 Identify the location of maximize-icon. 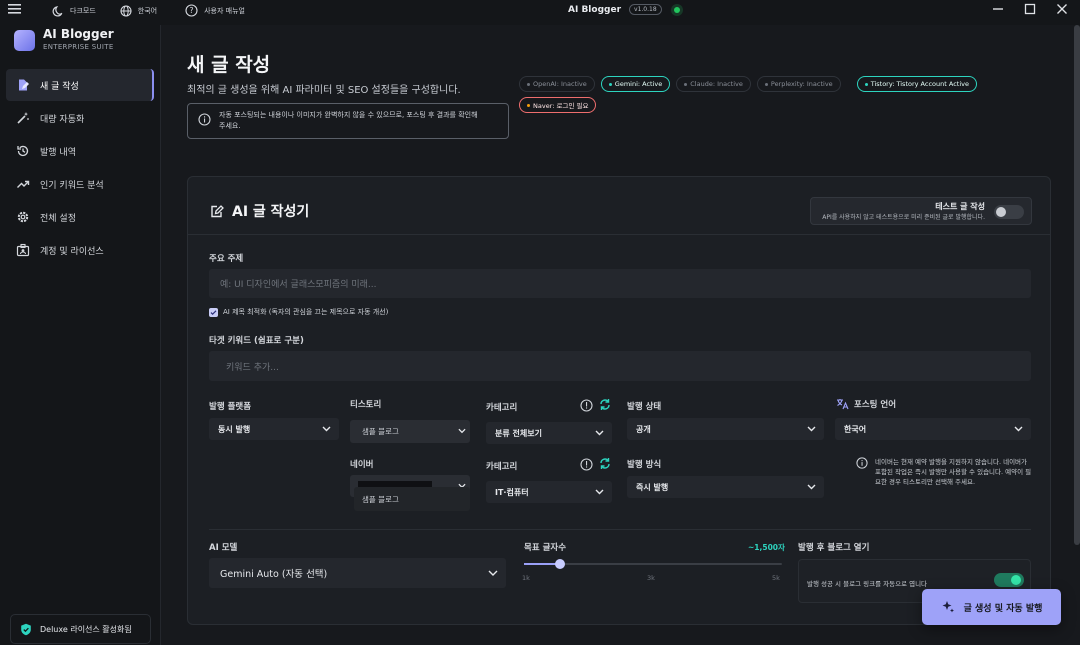
(1030, 10).